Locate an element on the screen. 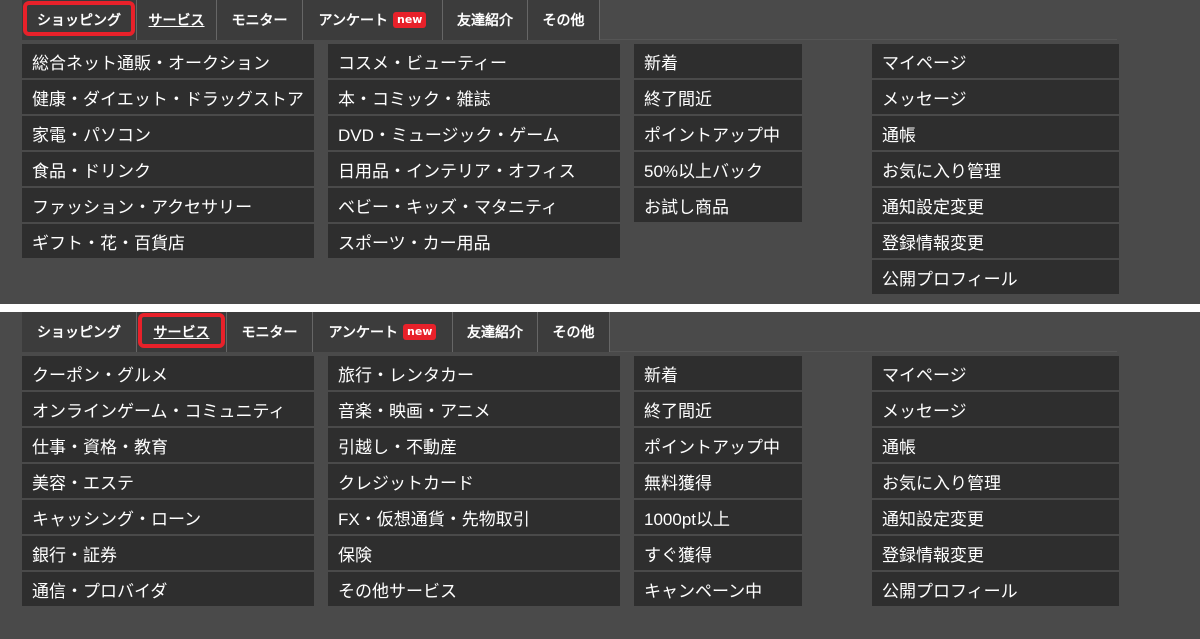 This screenshot has width=1200, height=639. menu-item: 無料獲得 is located at coordinates (718, 481).